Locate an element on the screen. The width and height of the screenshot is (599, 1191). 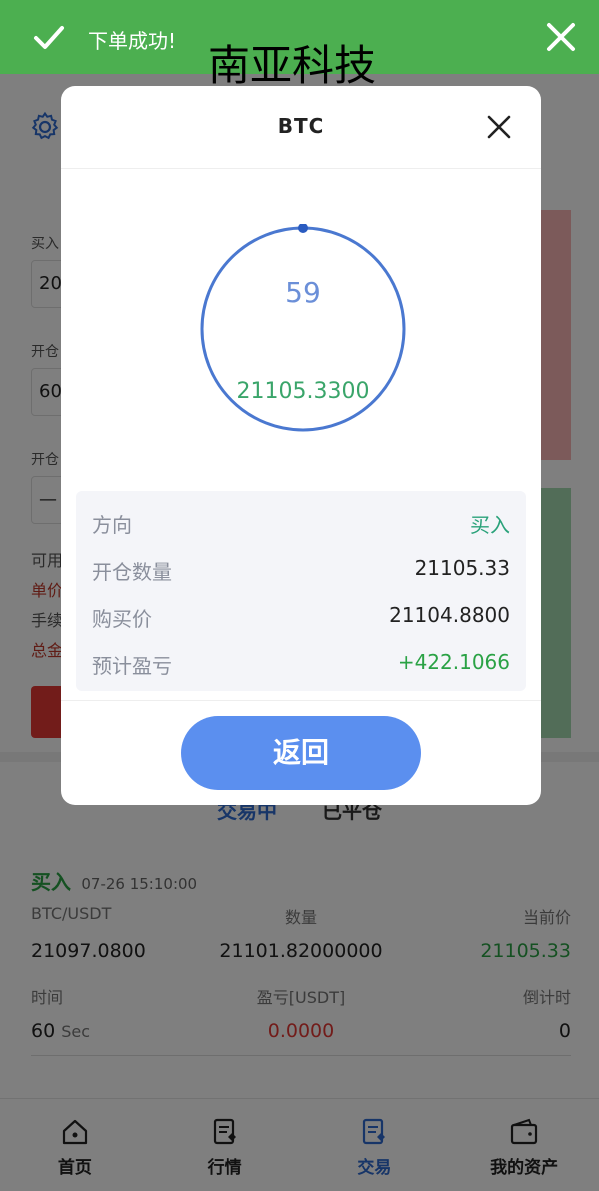
back-button: 返回 is located at coordinates (301, 753).